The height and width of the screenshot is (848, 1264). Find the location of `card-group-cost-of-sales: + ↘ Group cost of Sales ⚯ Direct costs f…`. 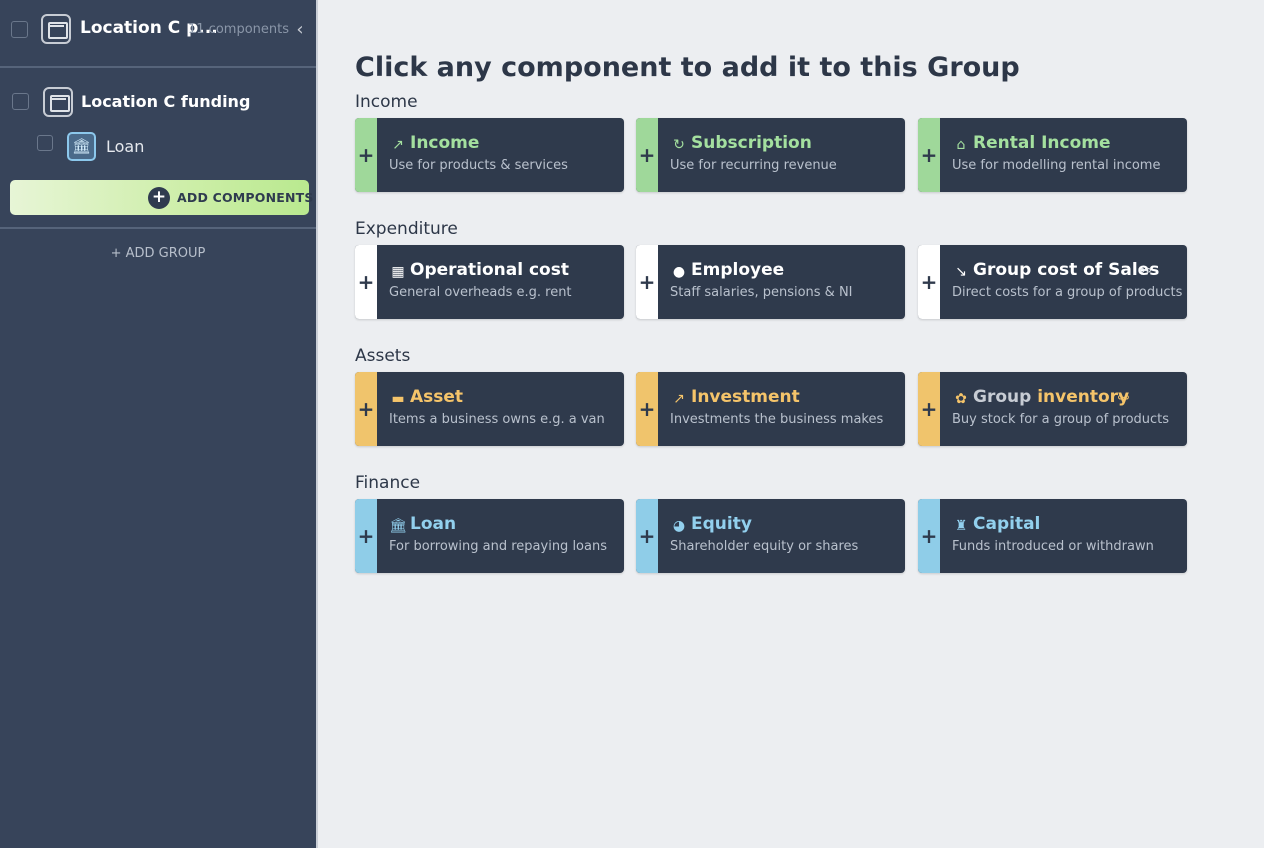

card-group-cost-of-sales: + ↘ Group cost of Sales ⚯ Direct costs f… is located at coordinates (1052, 282).